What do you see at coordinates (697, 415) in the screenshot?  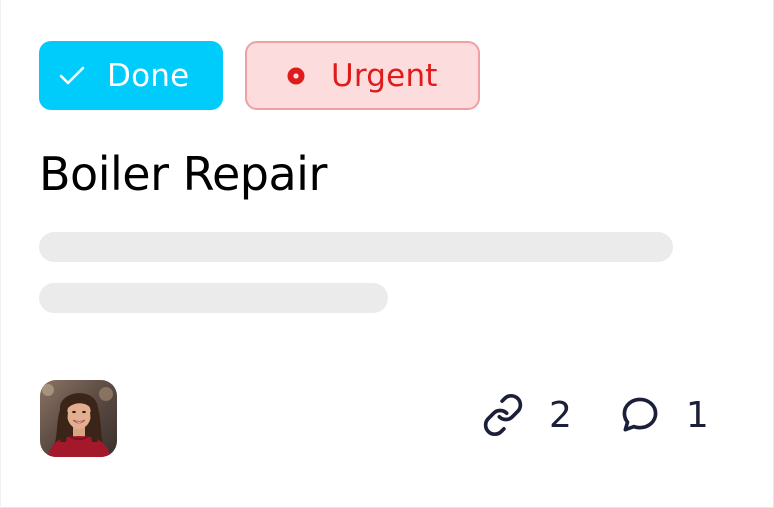 I see `comments-count: 1` at bounding box center [697, 415].